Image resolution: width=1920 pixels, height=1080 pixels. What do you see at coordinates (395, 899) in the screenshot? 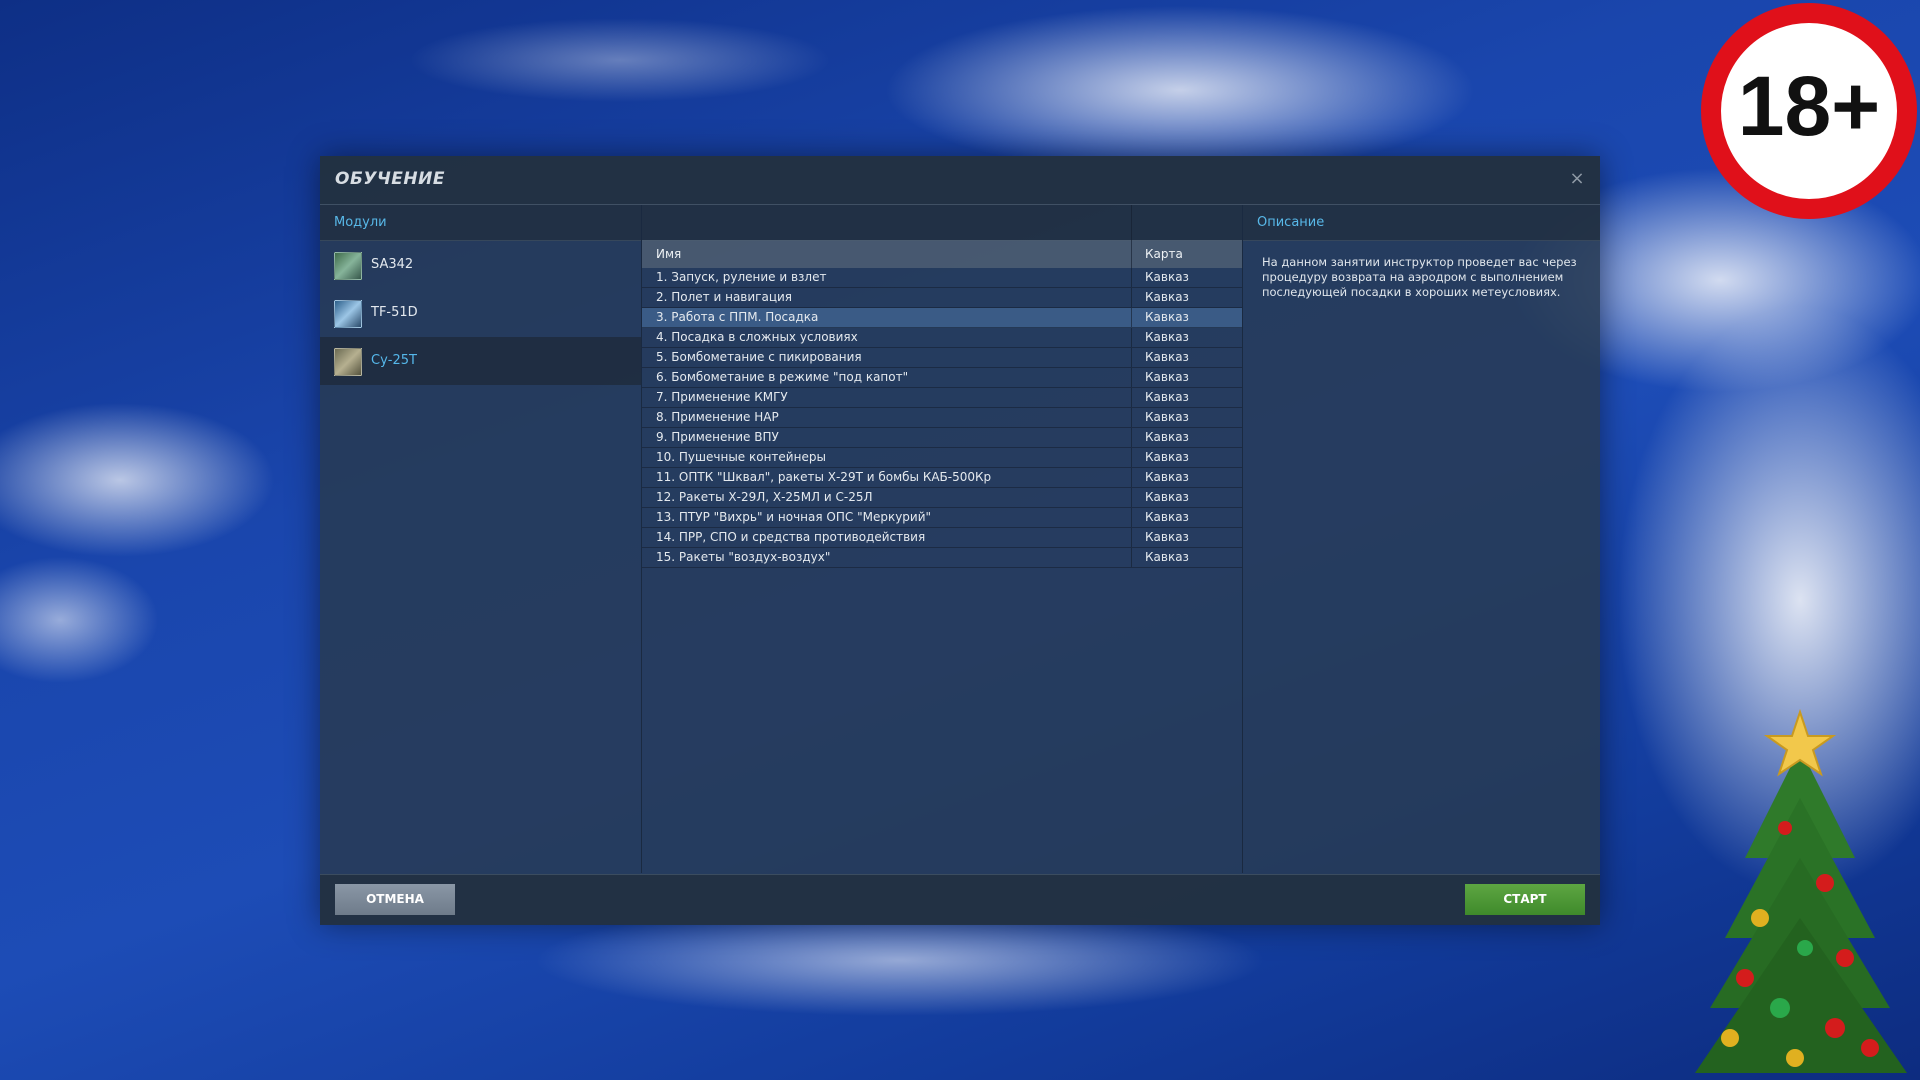
I see `cancel-button: ОТМЕНА` at bounding box center [395, 899].